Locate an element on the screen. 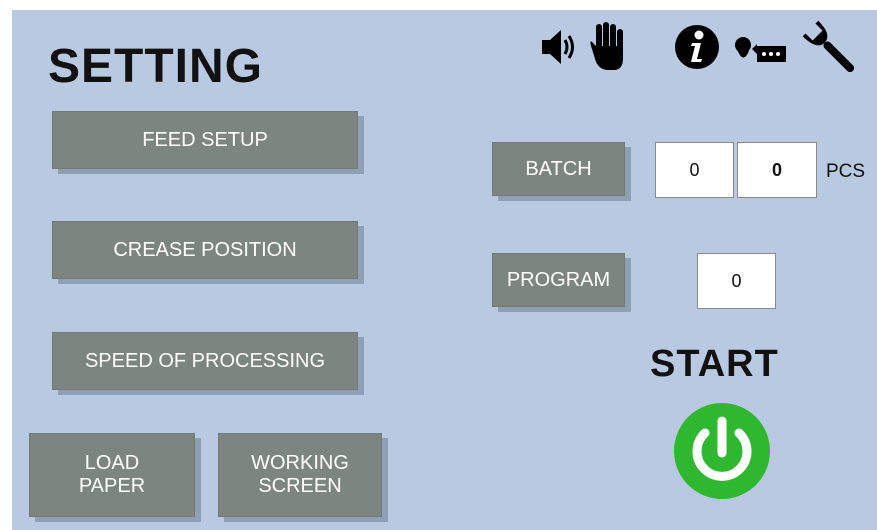 The height and width of the screenshot is (530, 877). batch-input-1: 0 is located at coordinates (694, 170).